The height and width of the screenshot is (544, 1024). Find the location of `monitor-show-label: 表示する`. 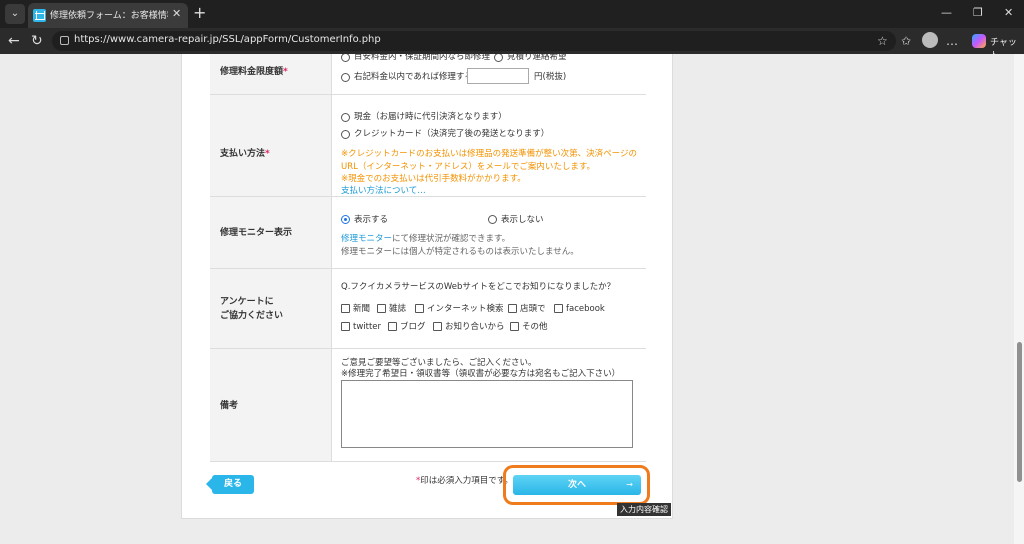

monitor-show-label: 表示する is located at coordinates (371, 220).